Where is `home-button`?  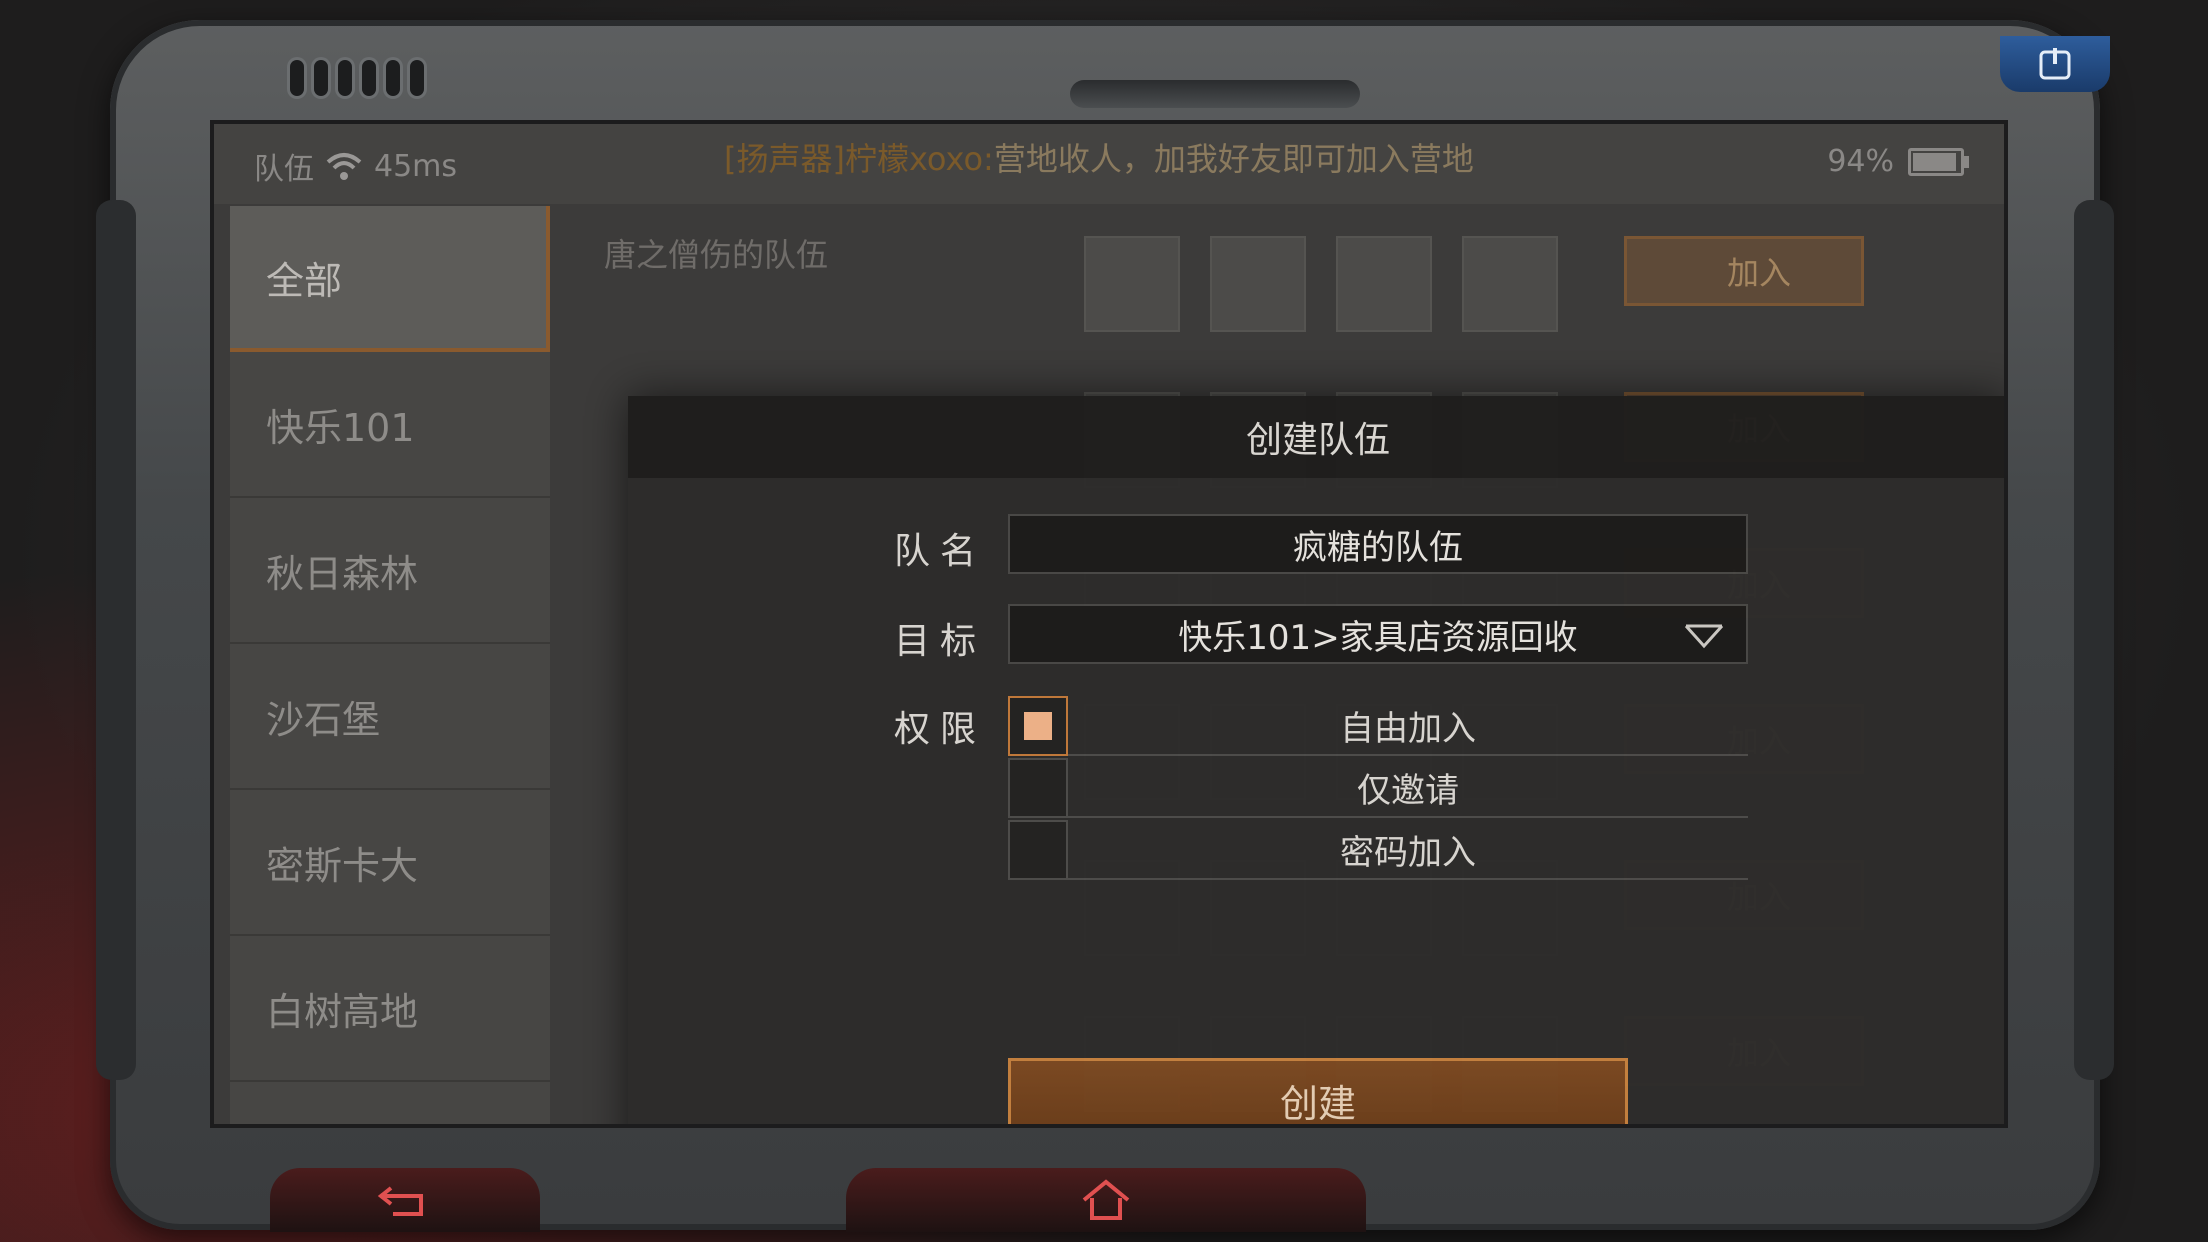 home-button is located at coordinates (1106, 1200).